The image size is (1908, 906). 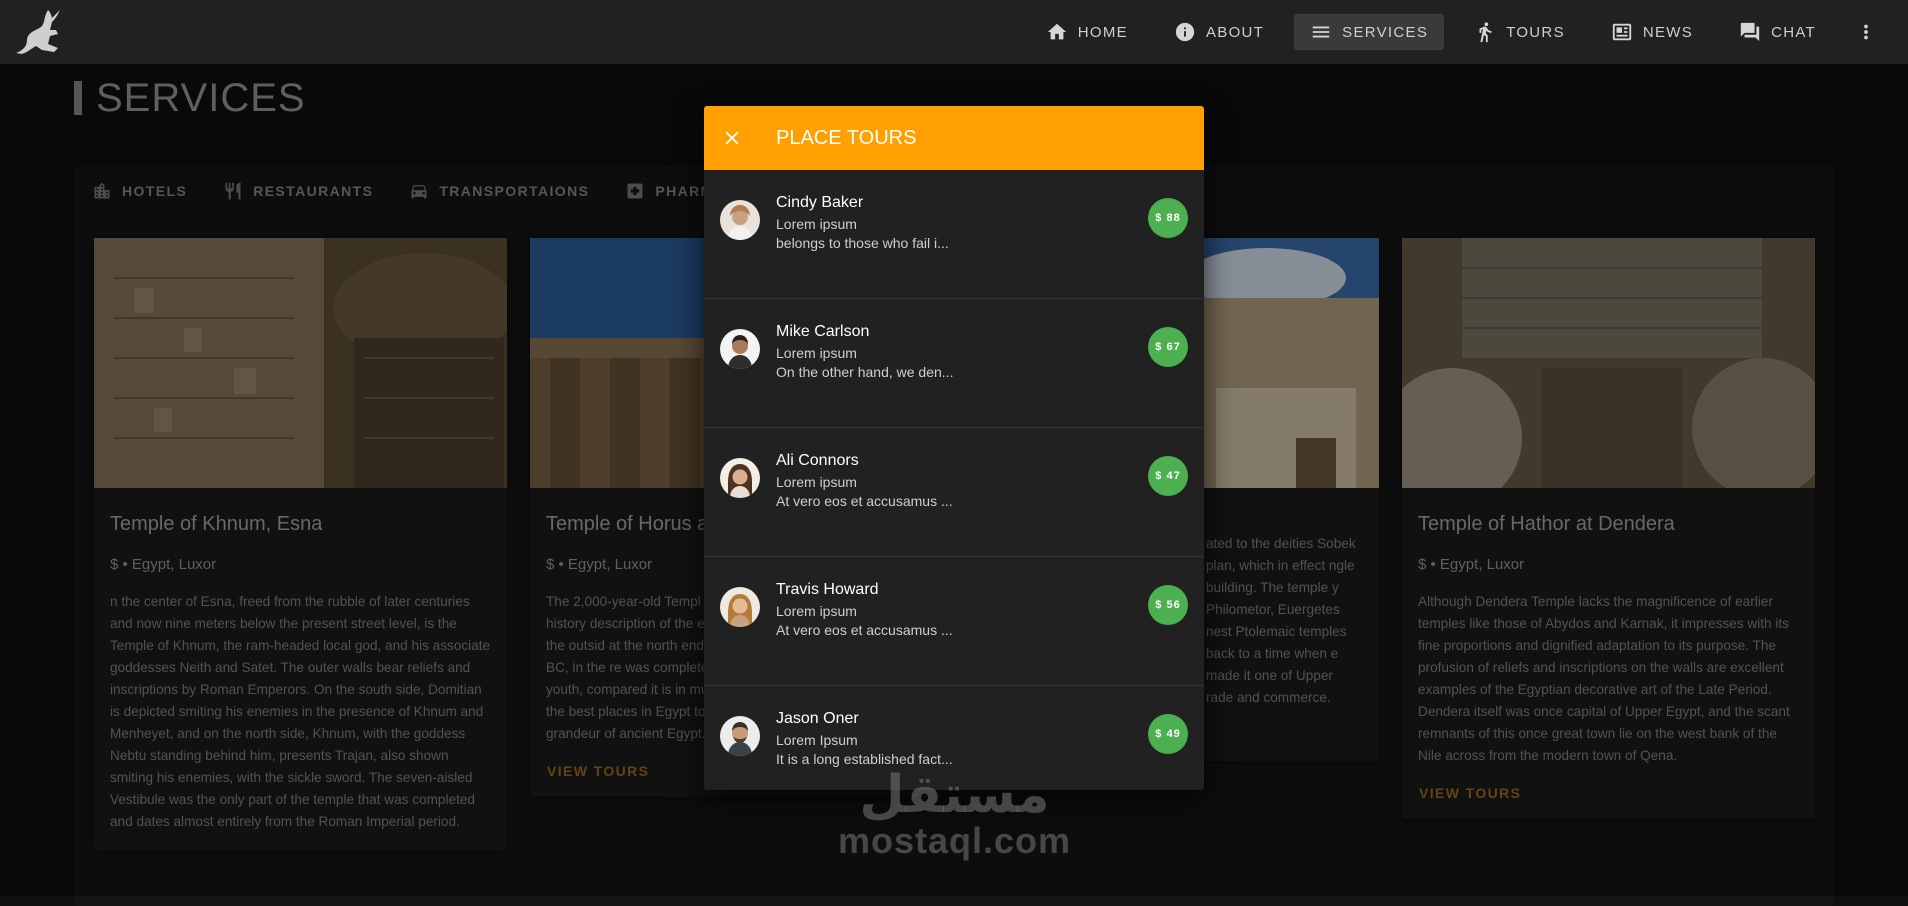 What do you see at coordinates (1622, 32) in the screenshot?
I see `news-icon` at bounding box center [1622, 32].